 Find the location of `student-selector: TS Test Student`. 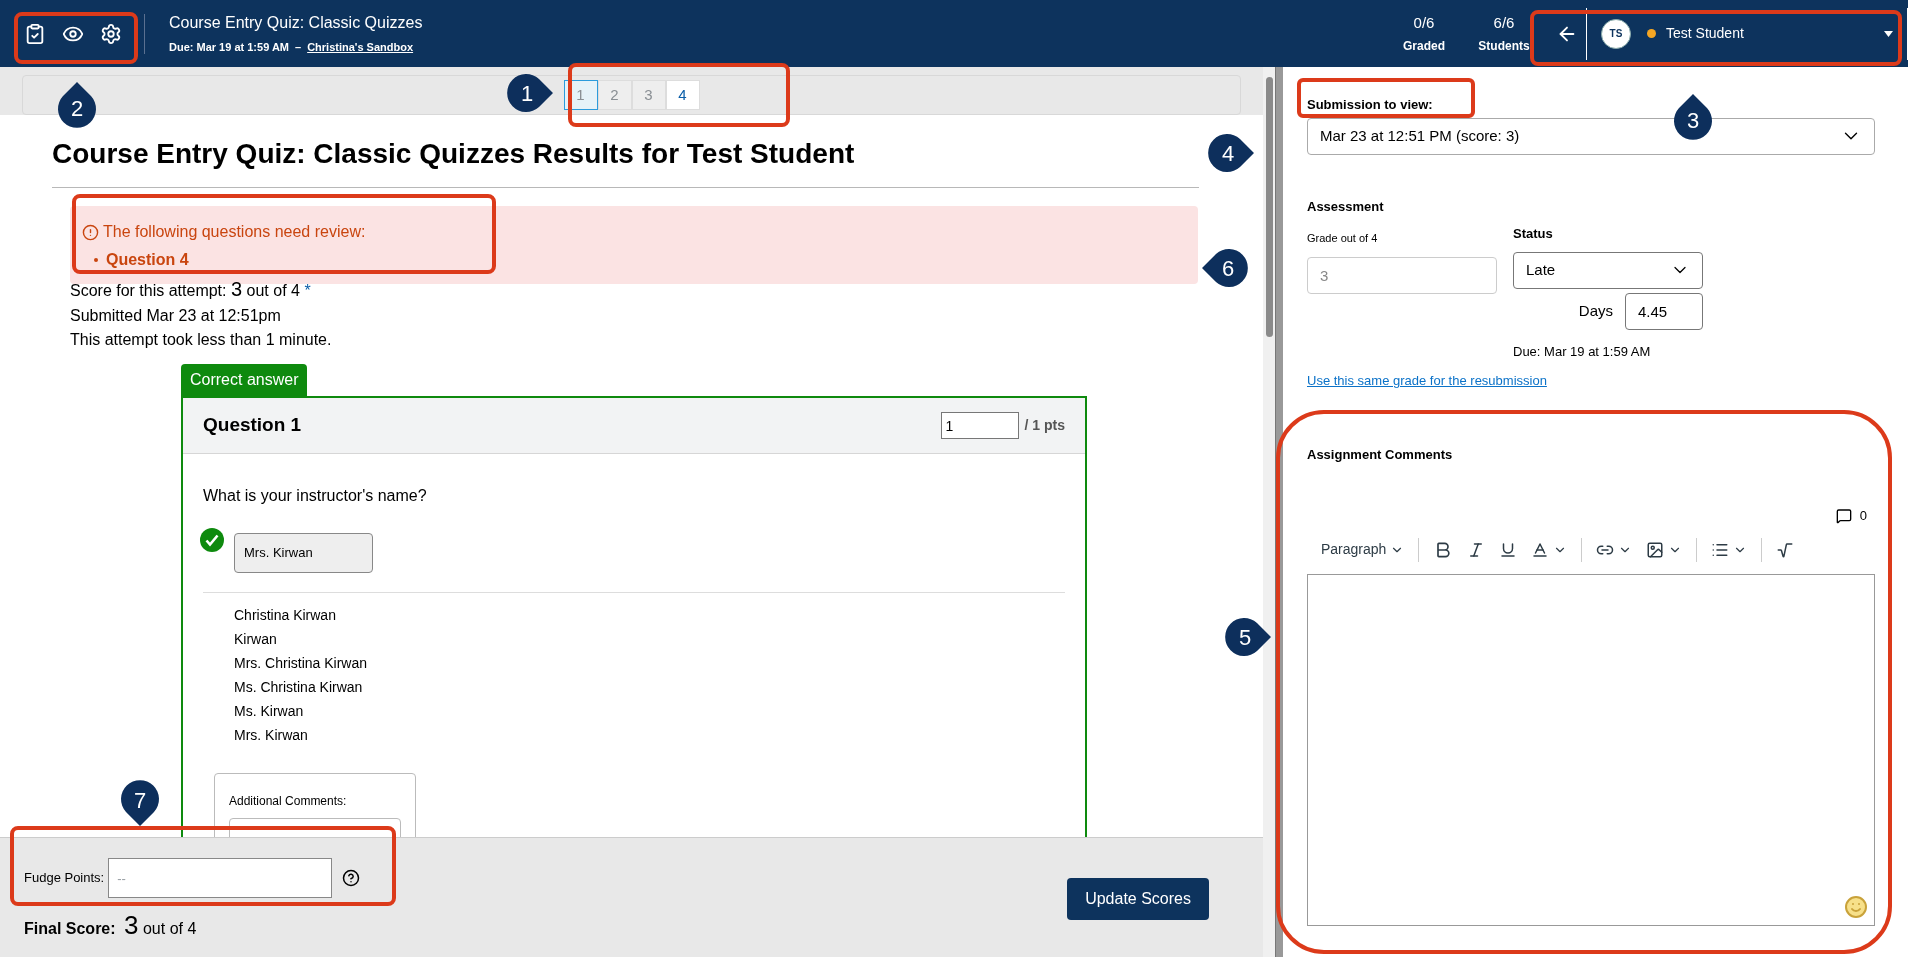

student-selector: TS Test Student is located at coordinates (1747, 33).